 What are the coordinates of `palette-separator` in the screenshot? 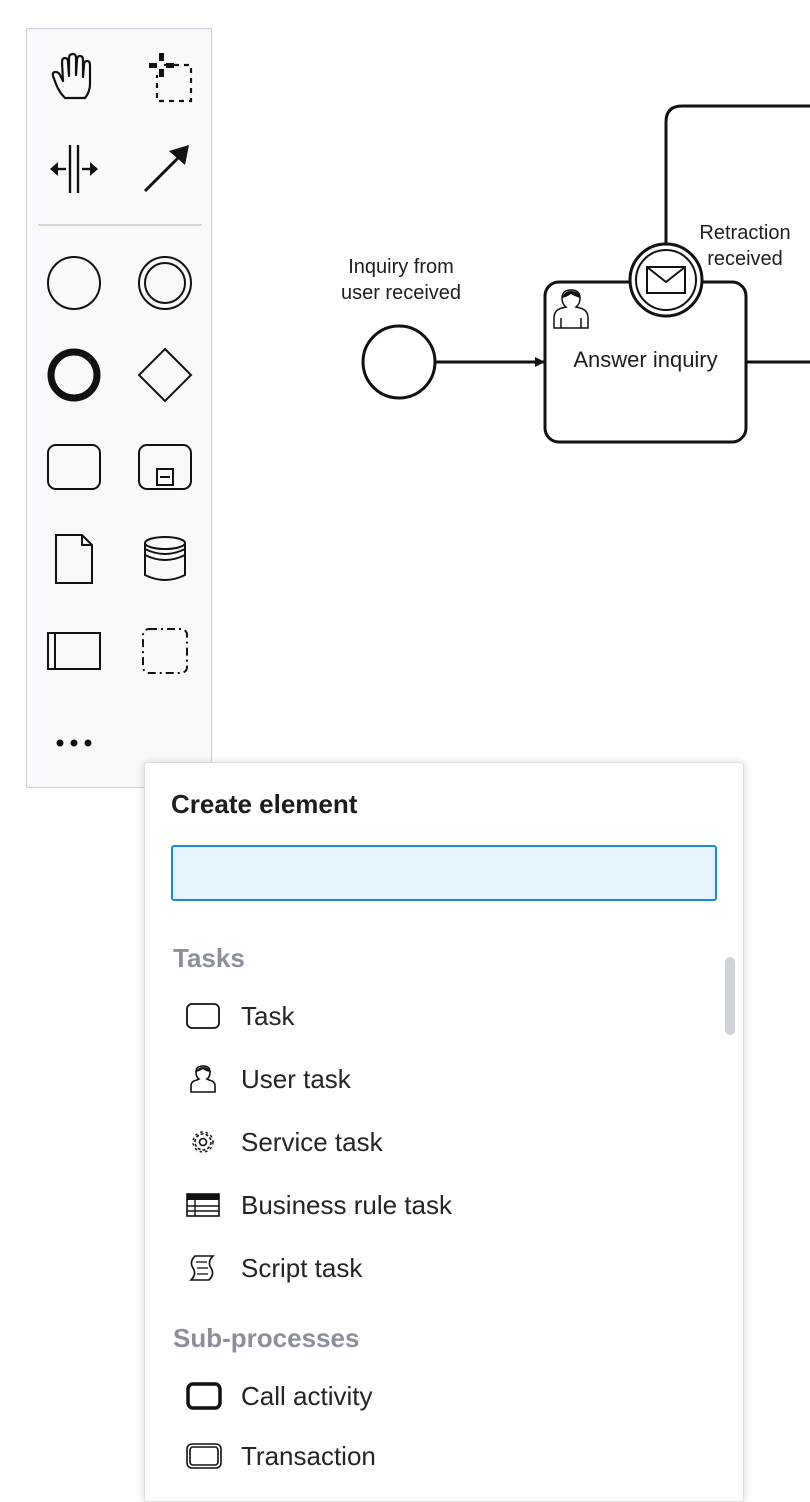 It's located at (120, 225).